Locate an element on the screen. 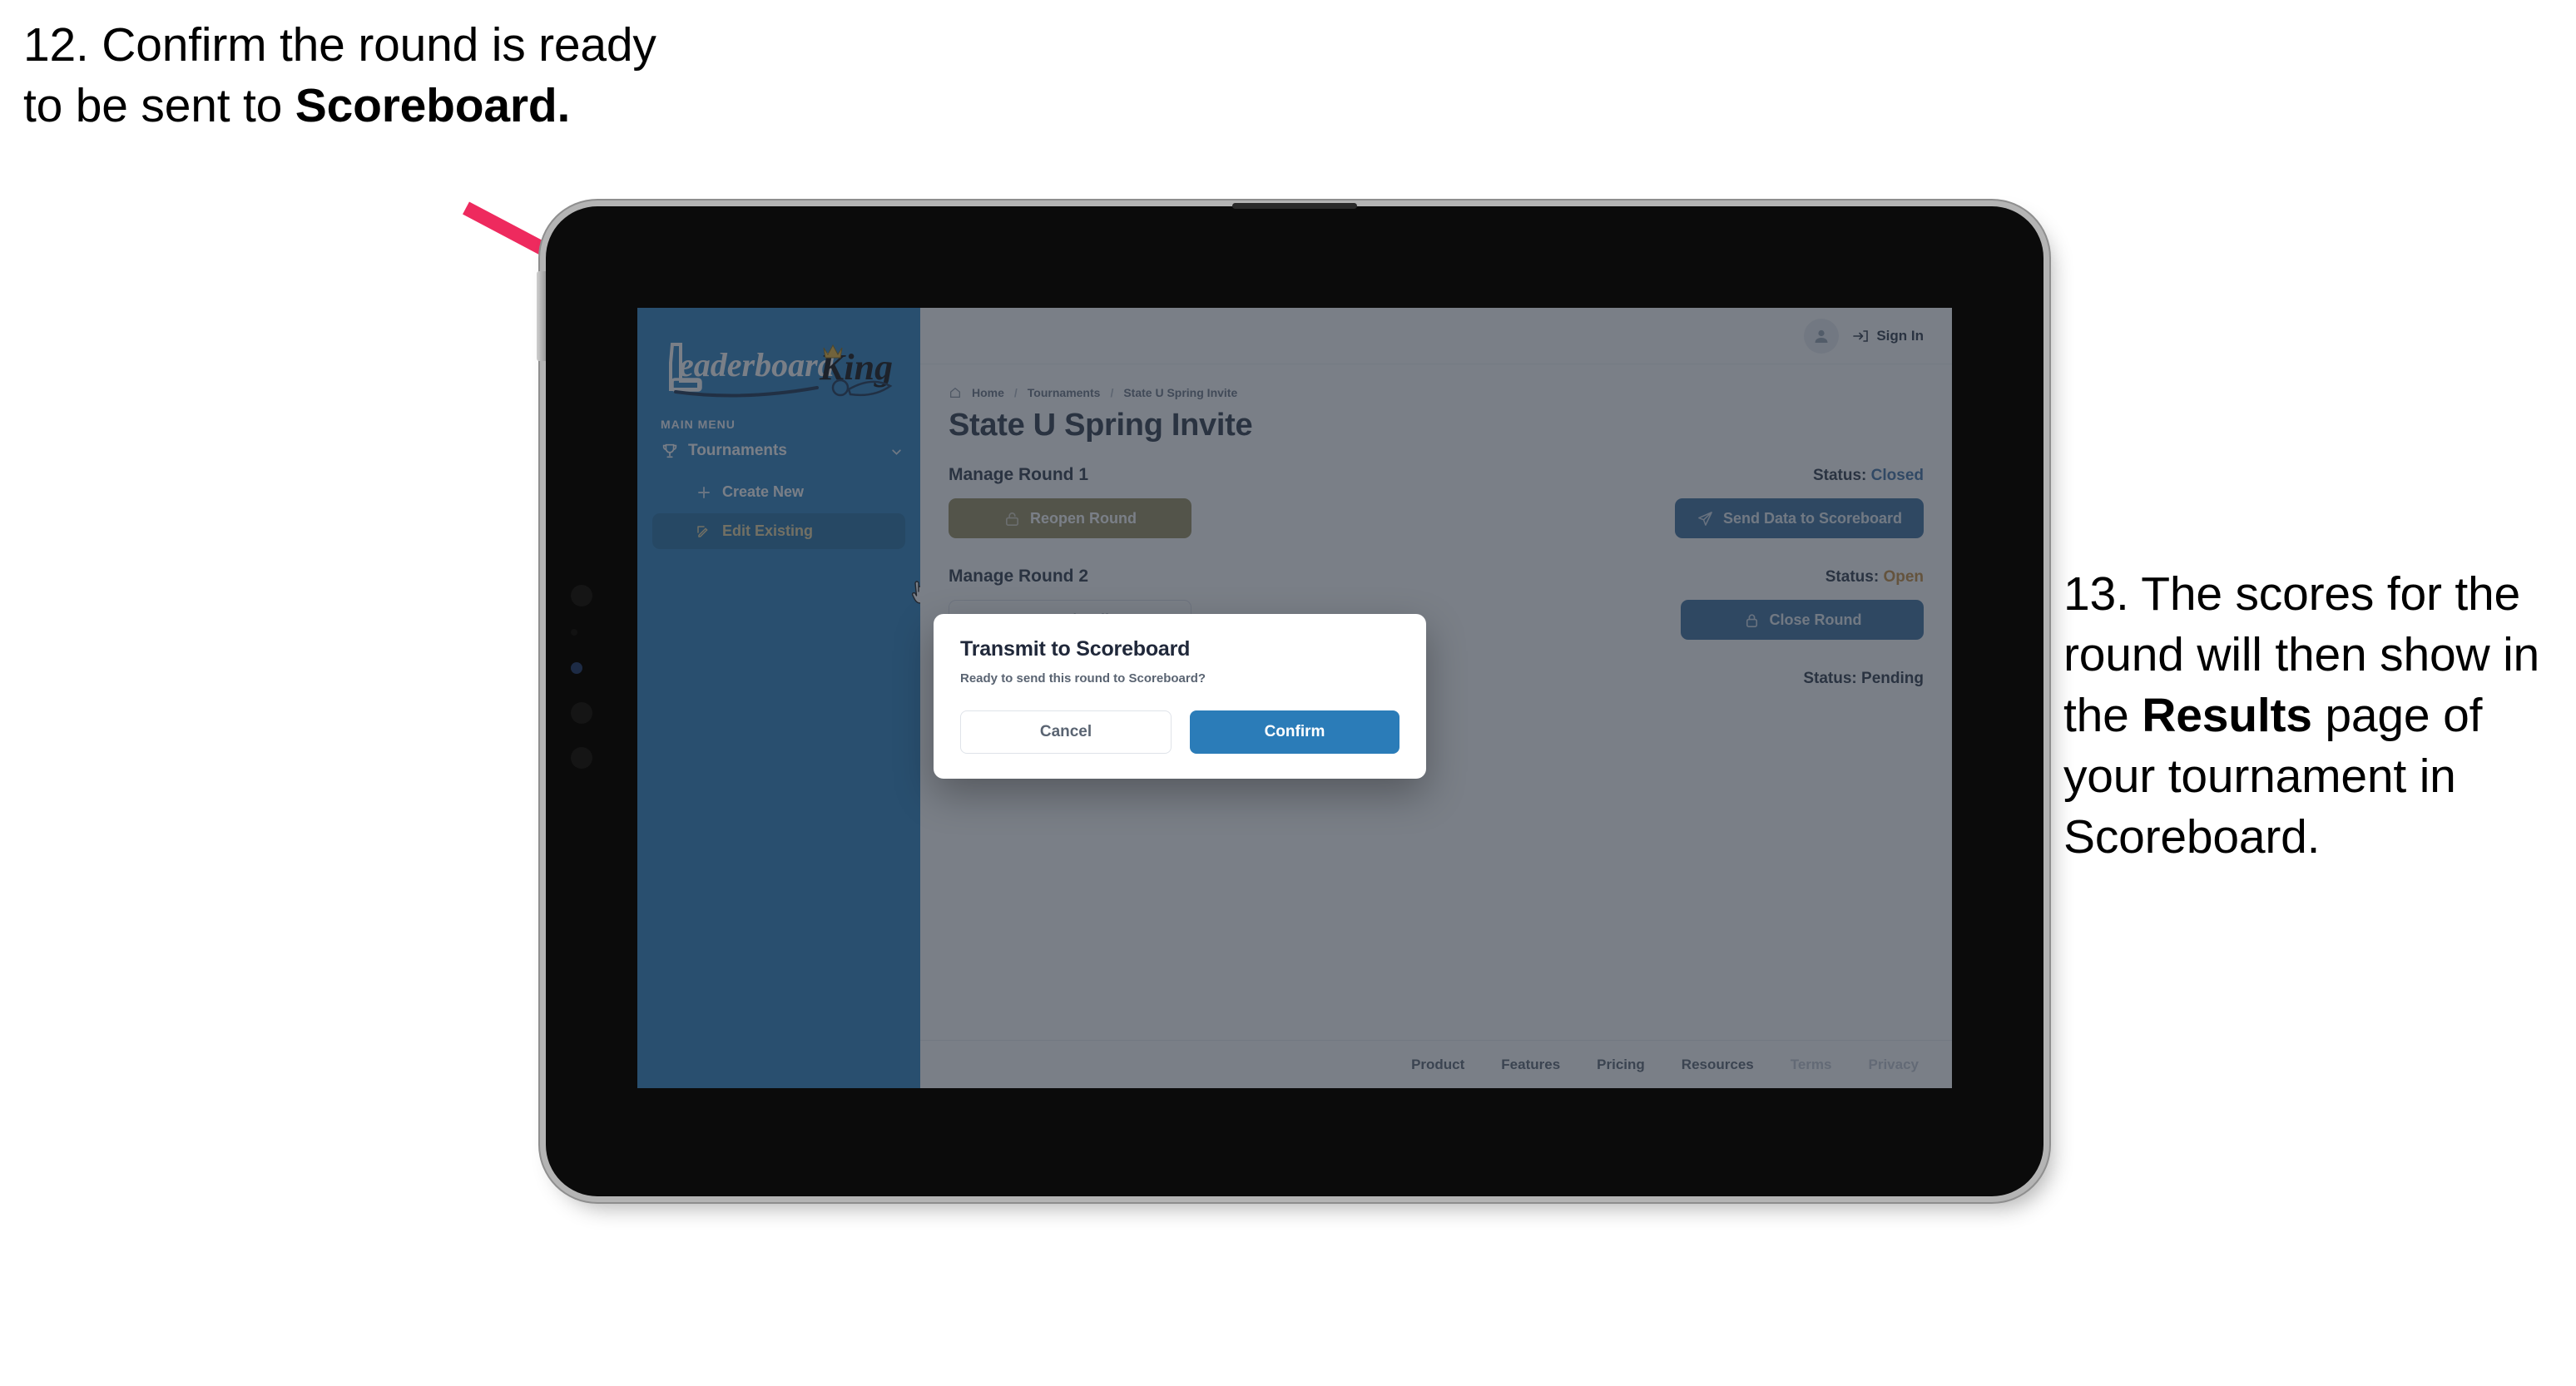 This screenshot has width=2576, height=1386. tablet-led-dot is located at coordinates (577, 668).